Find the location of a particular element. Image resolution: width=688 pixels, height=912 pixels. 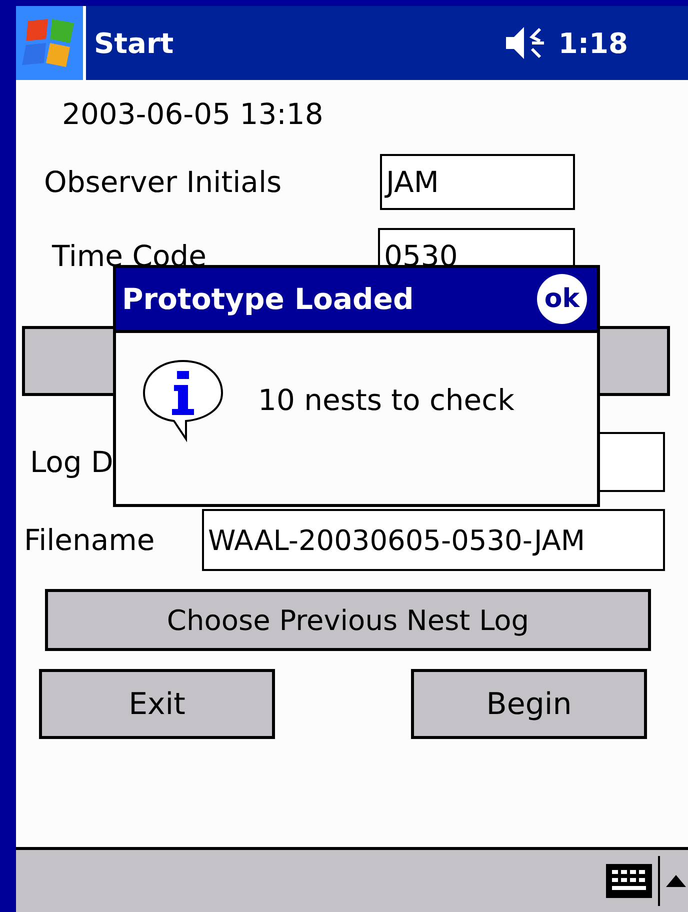

ok-button: ok is located at coordinates (562, 299).